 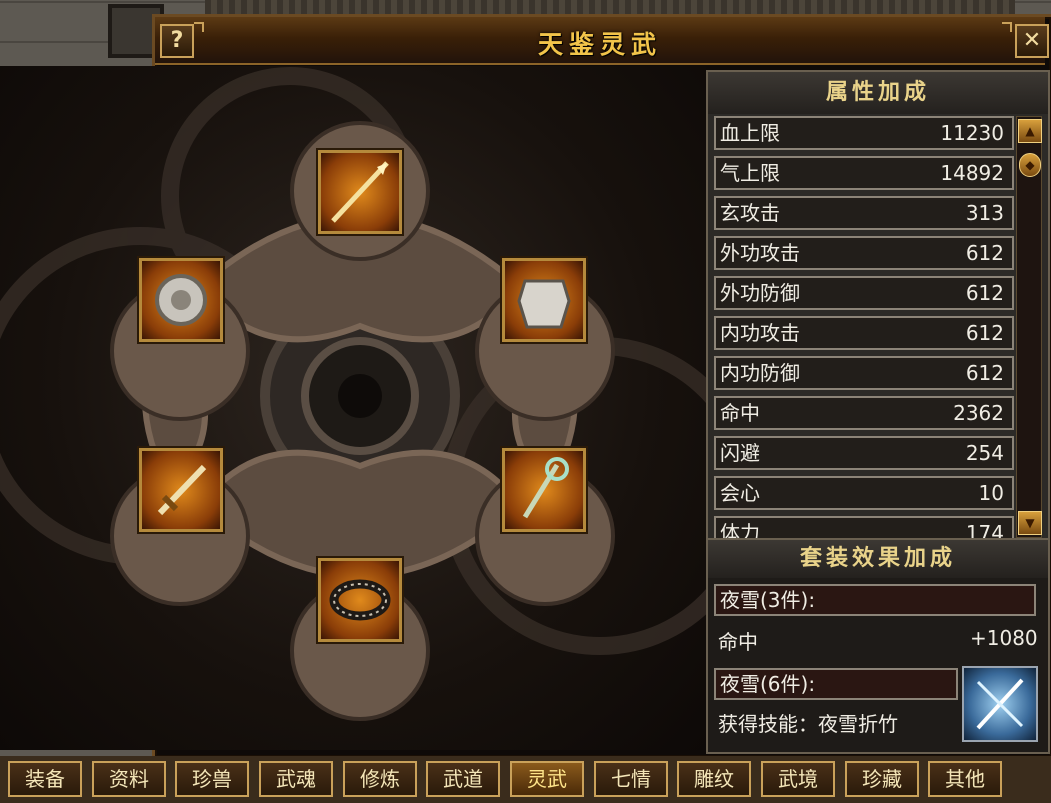 I want to click on dagger-icon, so click(x=182, y=490).